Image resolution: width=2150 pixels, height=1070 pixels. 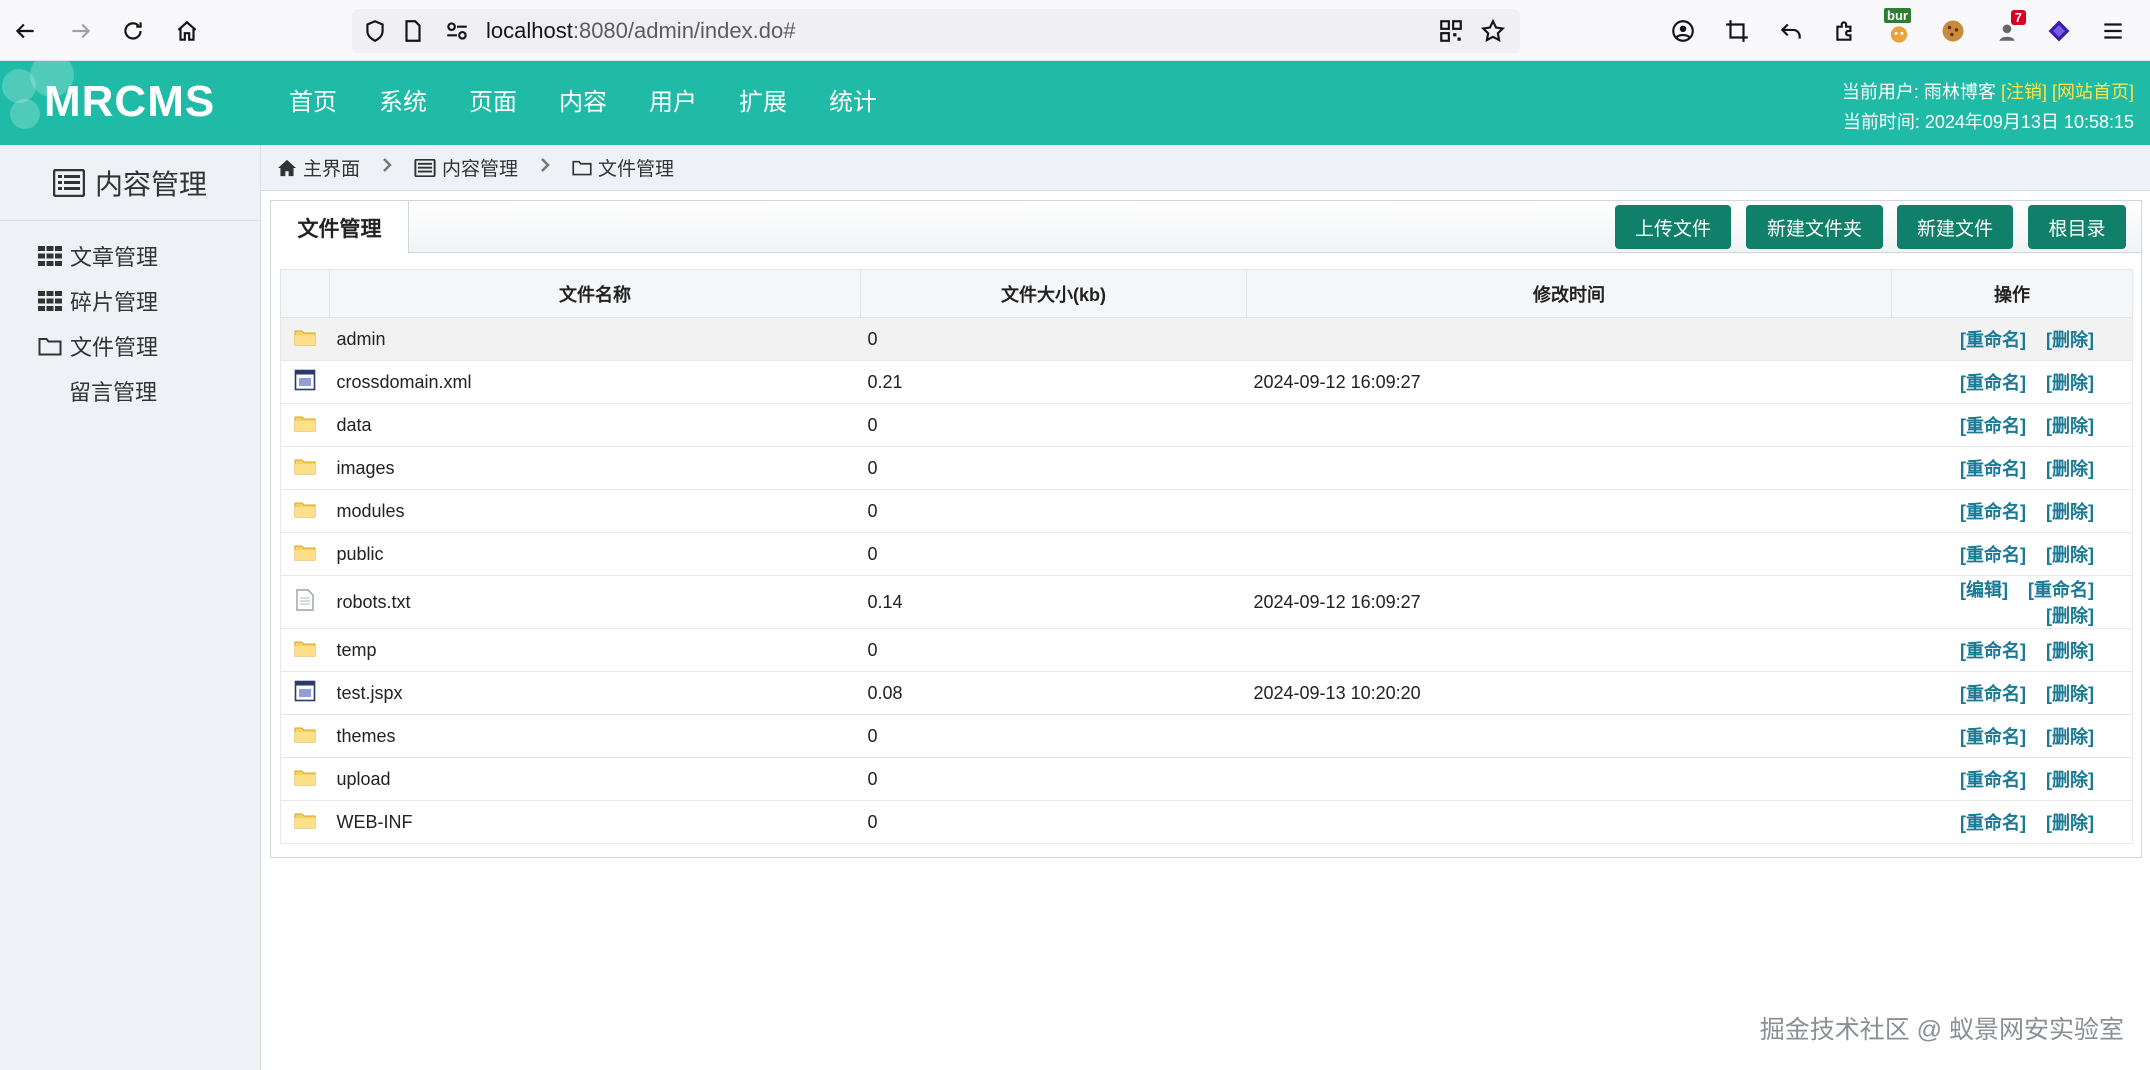 What do you see at coordinates (1451, 31) in the screenshot?
I see `qr-code-icon` at bounding box center [1451, 31].